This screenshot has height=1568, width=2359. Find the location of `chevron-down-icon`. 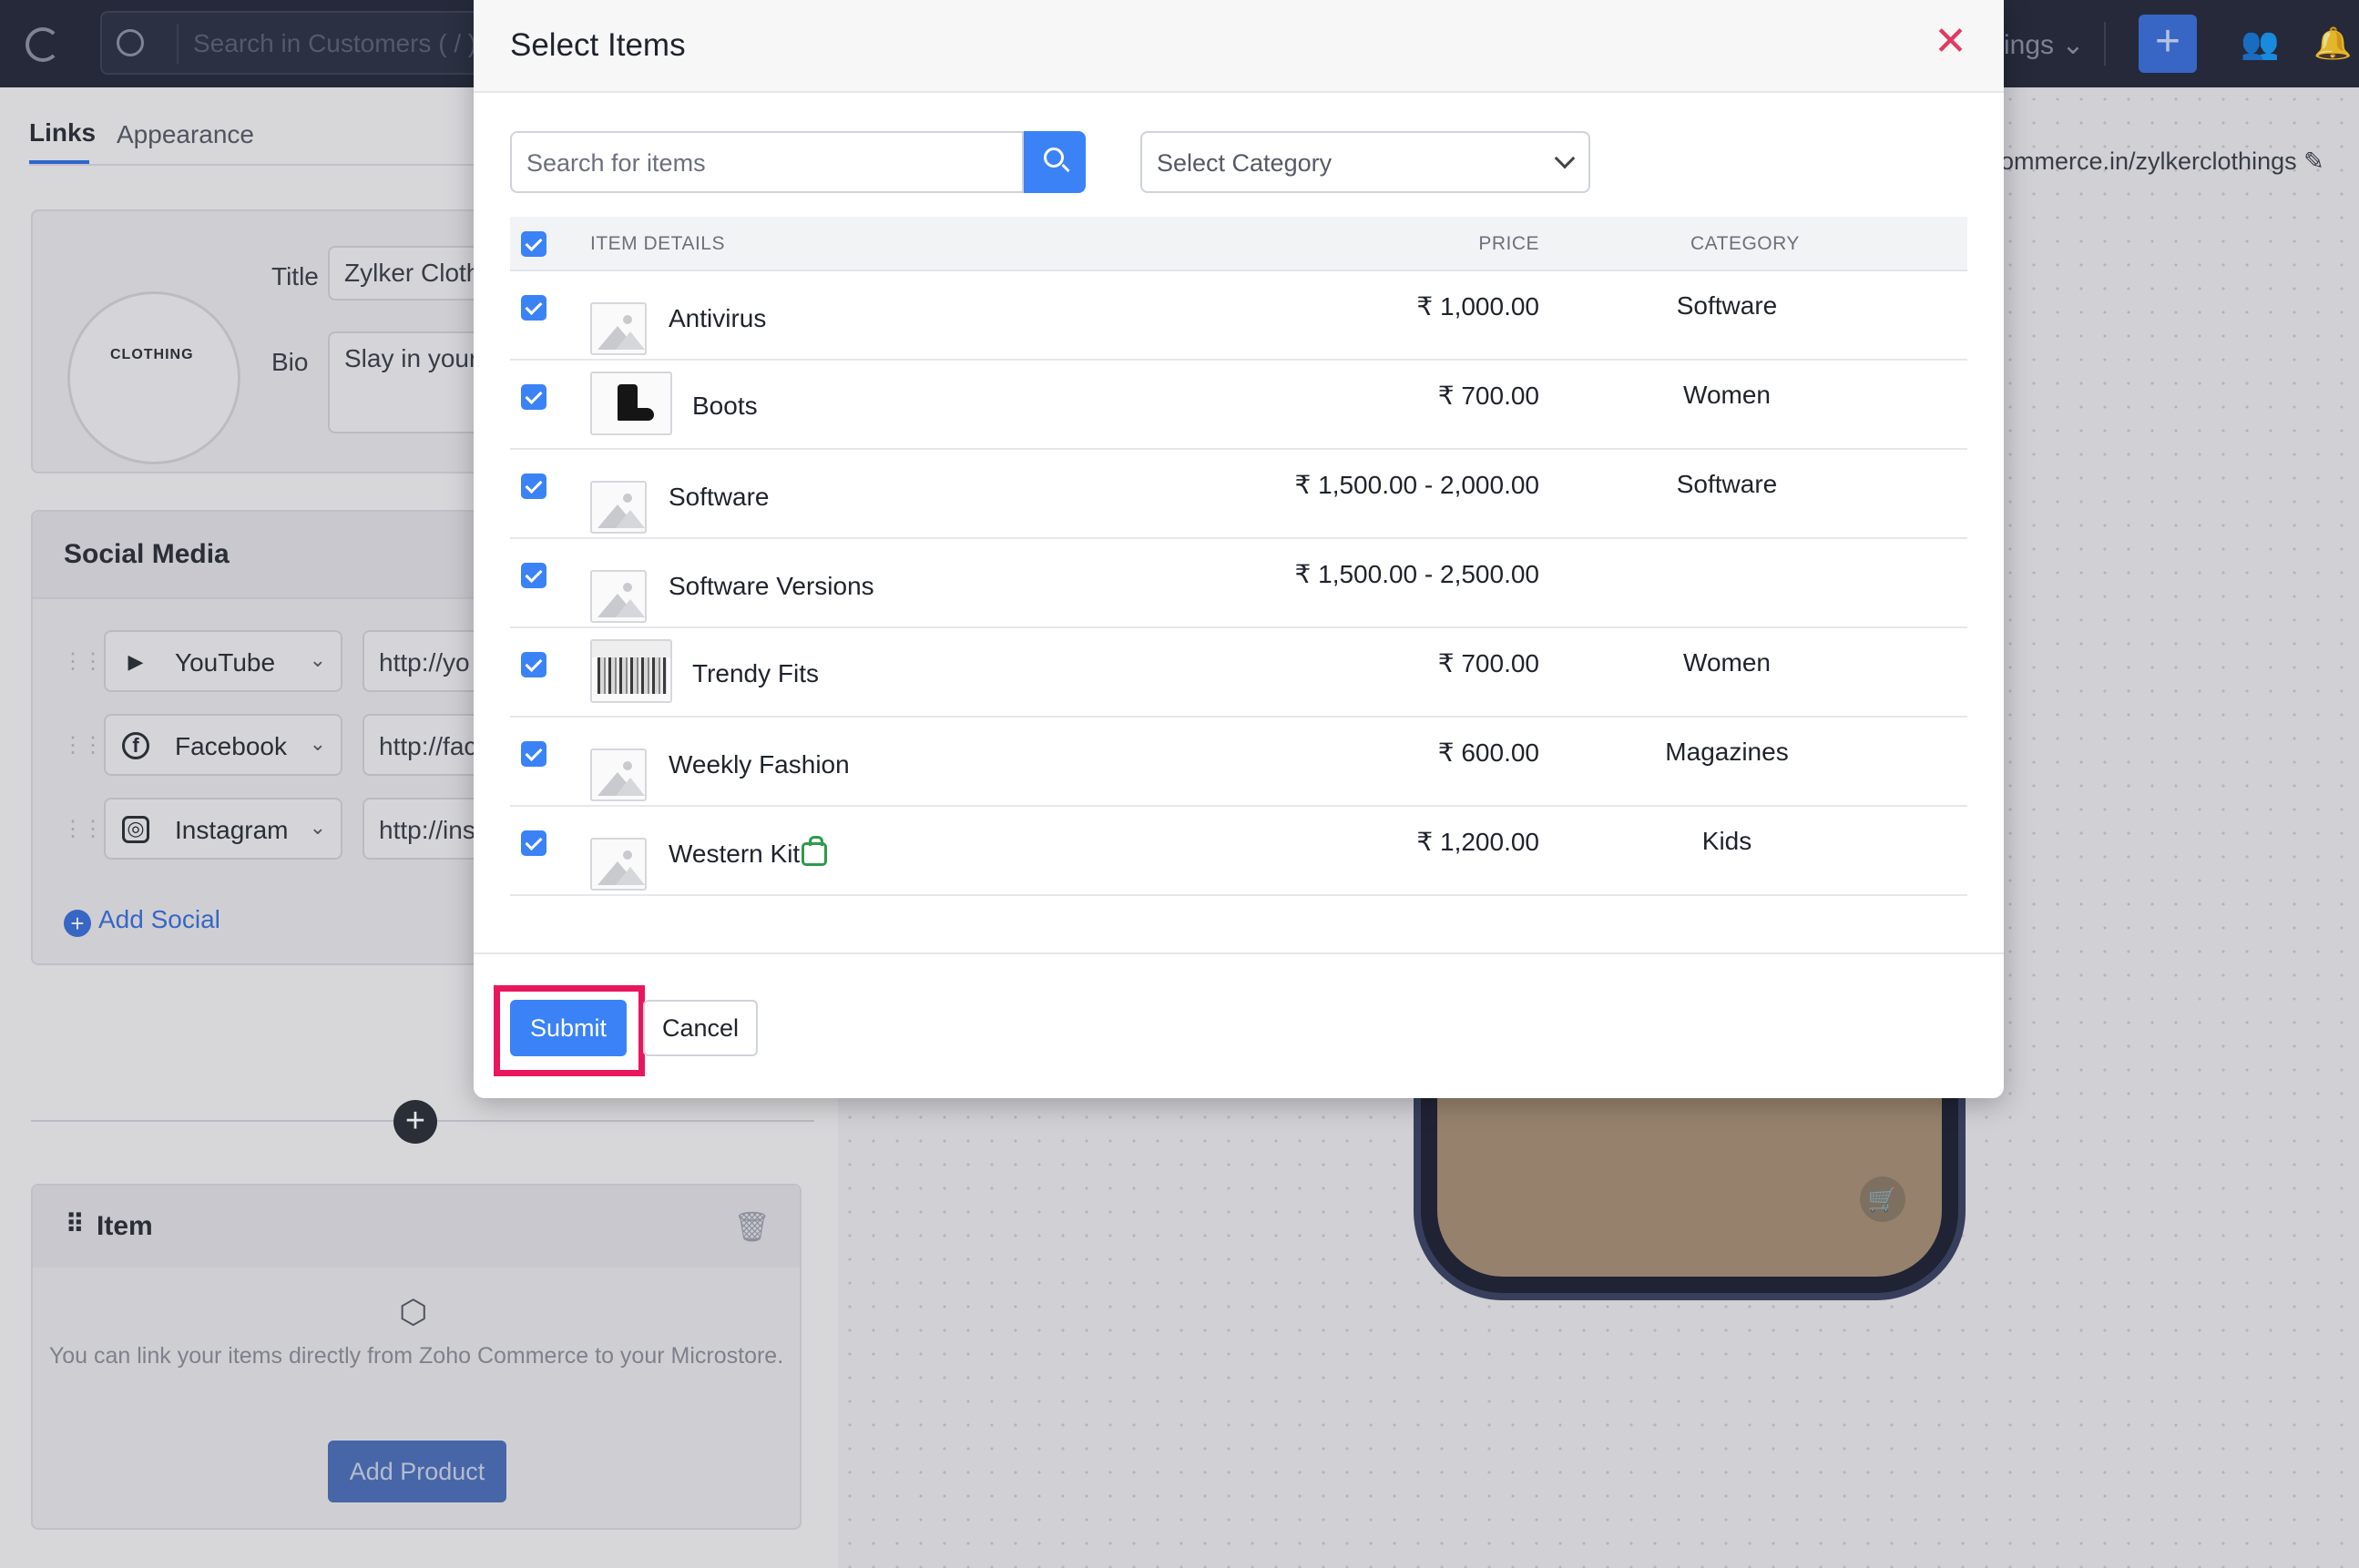

chevron-down-icon is located at coordinates (1565, 158).